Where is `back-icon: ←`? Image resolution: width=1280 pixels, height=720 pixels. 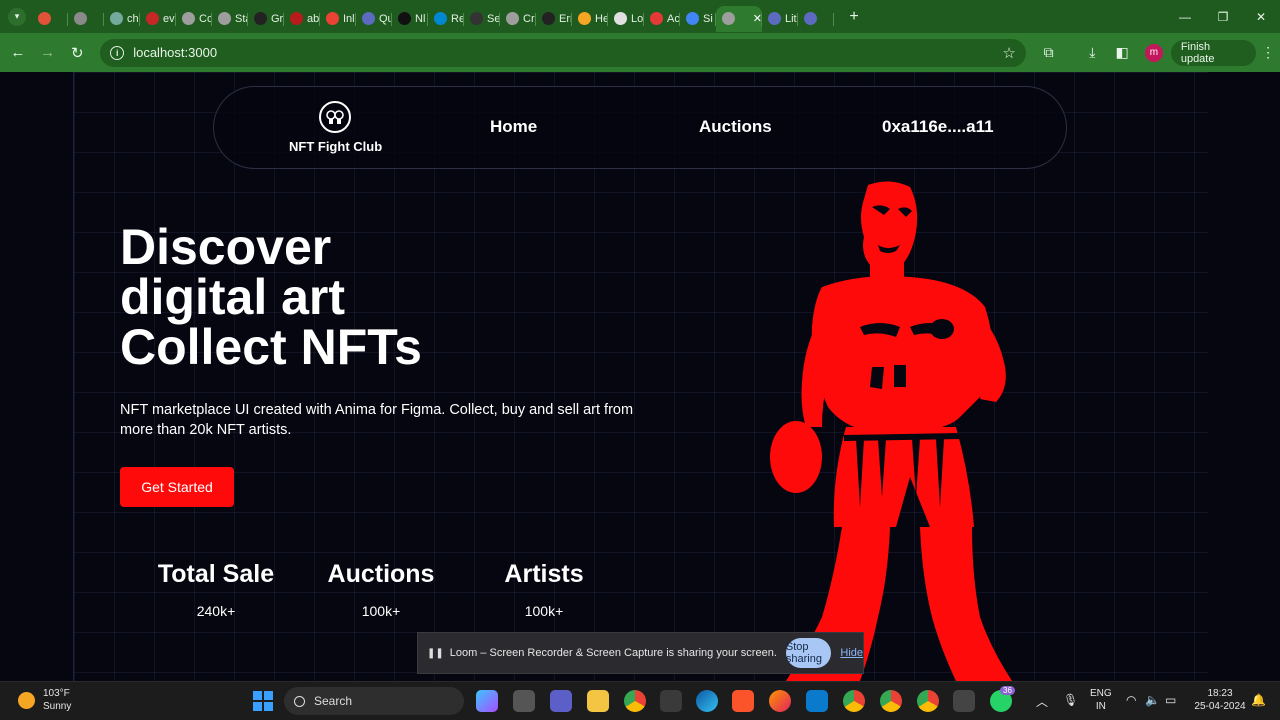 back-icon: ← is located at coordinates (18, 53).